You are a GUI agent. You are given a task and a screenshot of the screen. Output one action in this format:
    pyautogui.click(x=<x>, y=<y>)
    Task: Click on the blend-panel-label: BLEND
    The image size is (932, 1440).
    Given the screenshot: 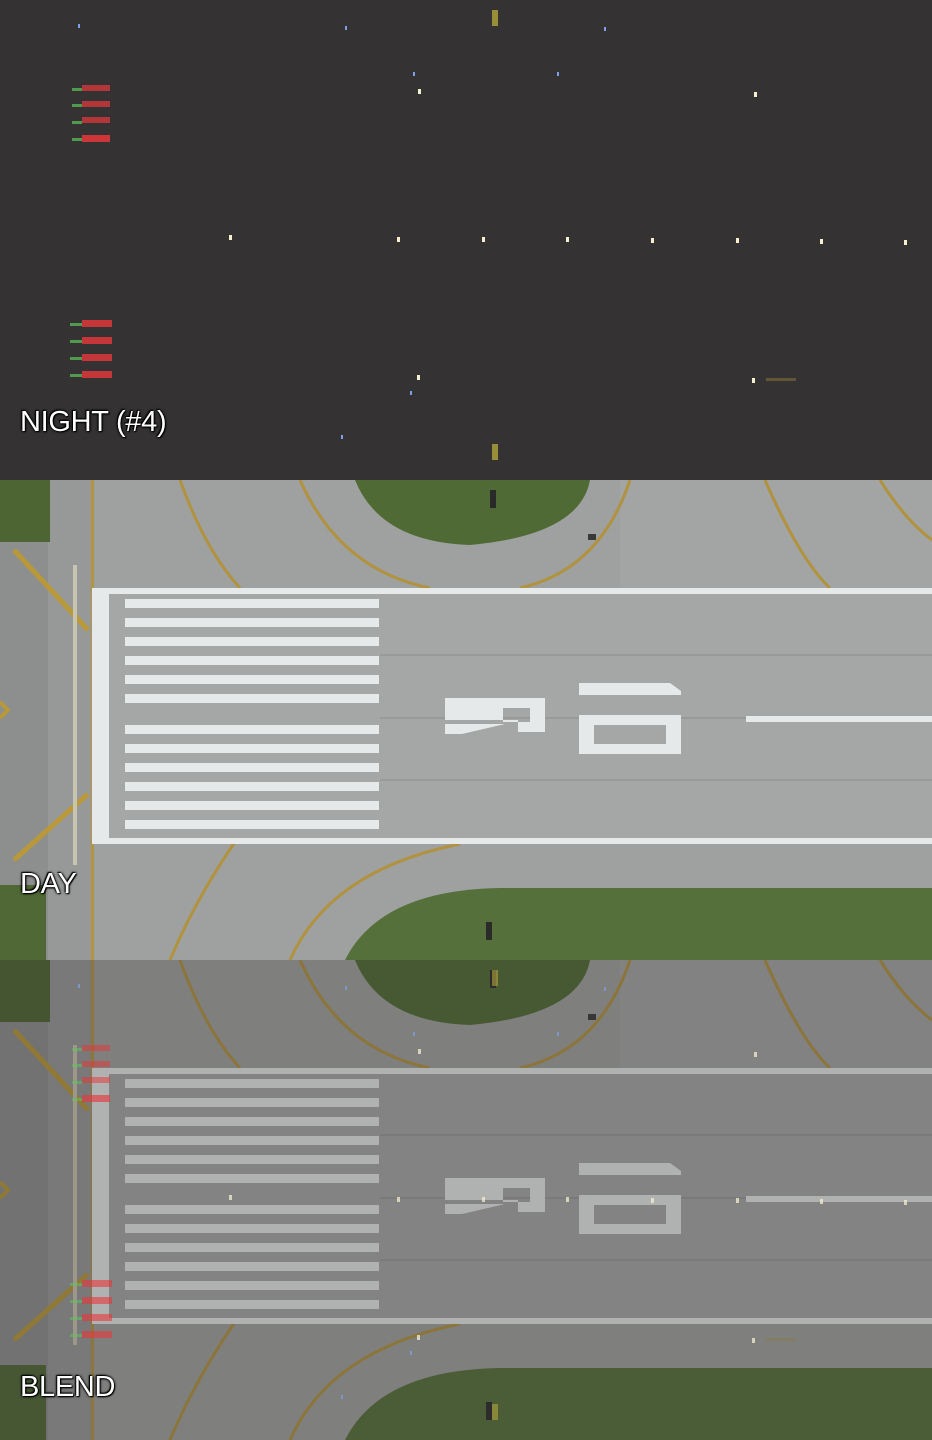 What is the action you would take?
    pyautogui.click(x=68, y=1387)
    